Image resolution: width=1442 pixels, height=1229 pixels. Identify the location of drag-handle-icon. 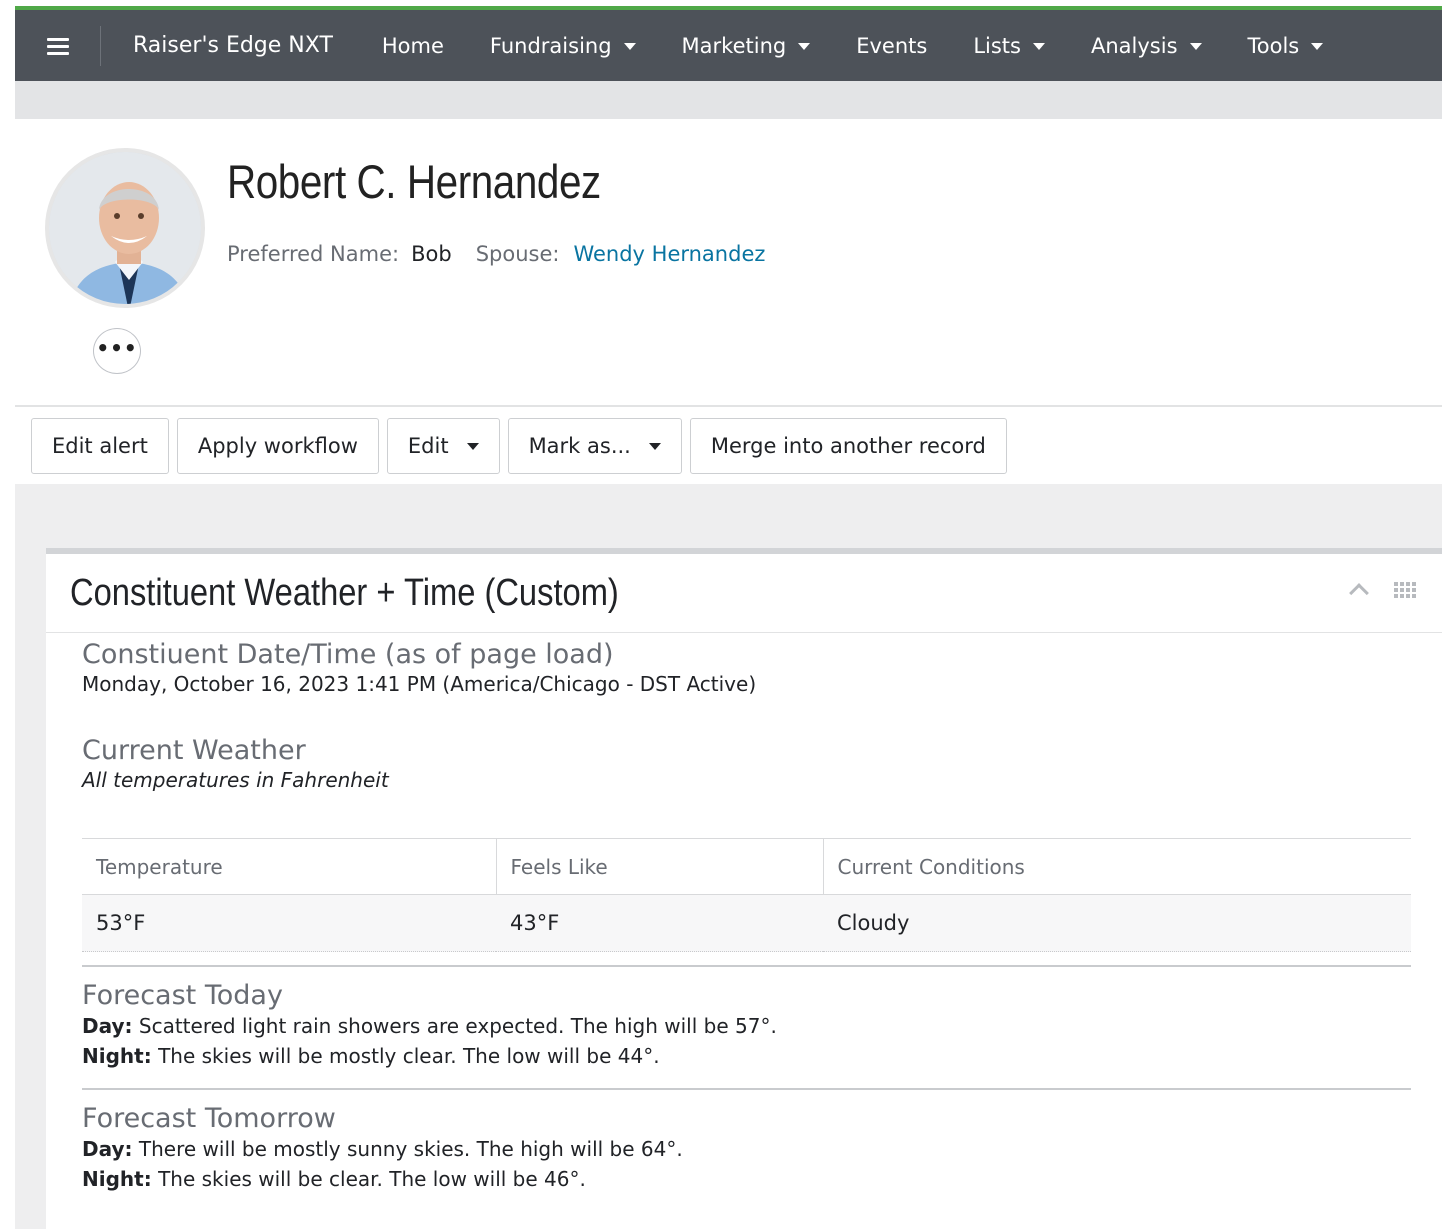
(1405, 591).